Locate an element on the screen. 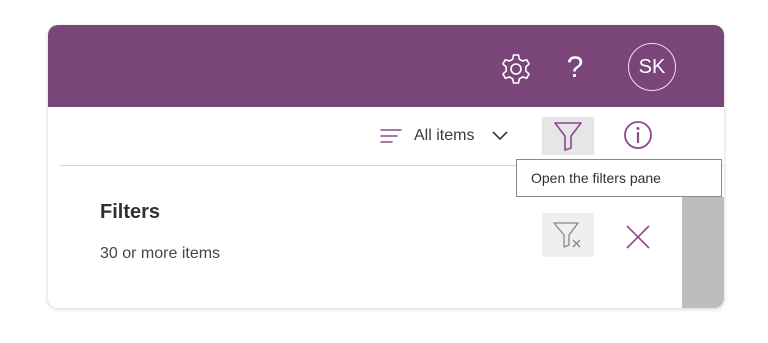 The width and height of the screenshot is (768, 343). close-filters-button is located at coordinates (638, 237).